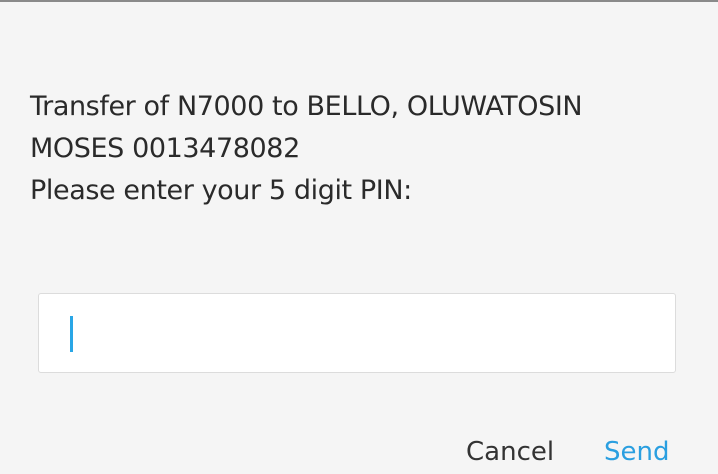  What do you see at coordinates (221, 190) in the screenshot?
I see `message-line-3: Please enter your 5 digit PIN:` at bounding box center [221, 190].